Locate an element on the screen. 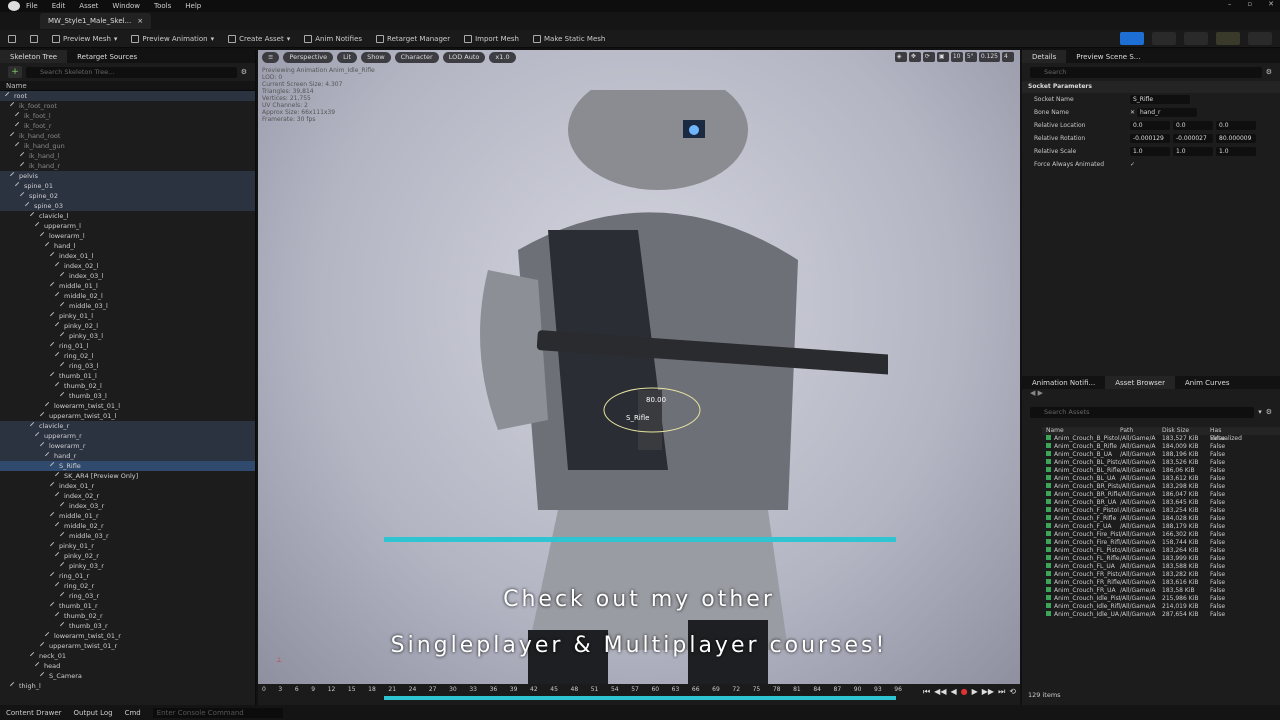  bone-row: SK_AR4 [Preview Only] is located at coordinates (127, 476).